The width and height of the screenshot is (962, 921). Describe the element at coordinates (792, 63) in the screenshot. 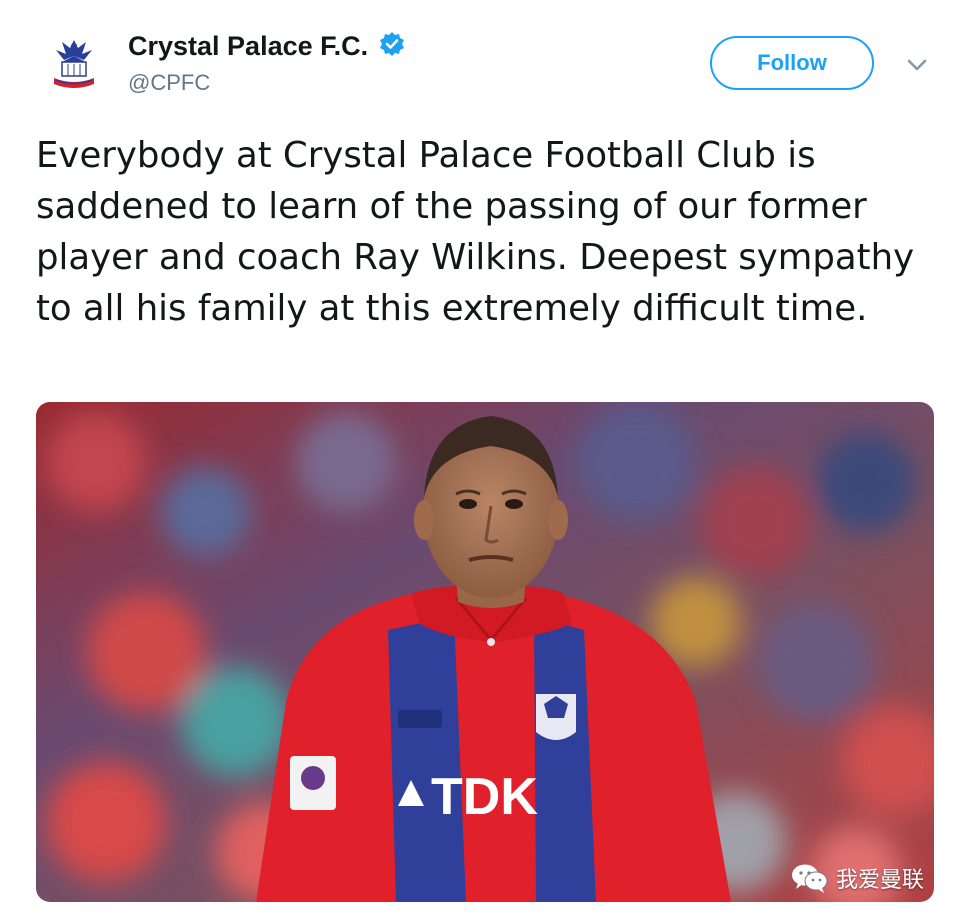

I see `follow-button: Follow` at that location.